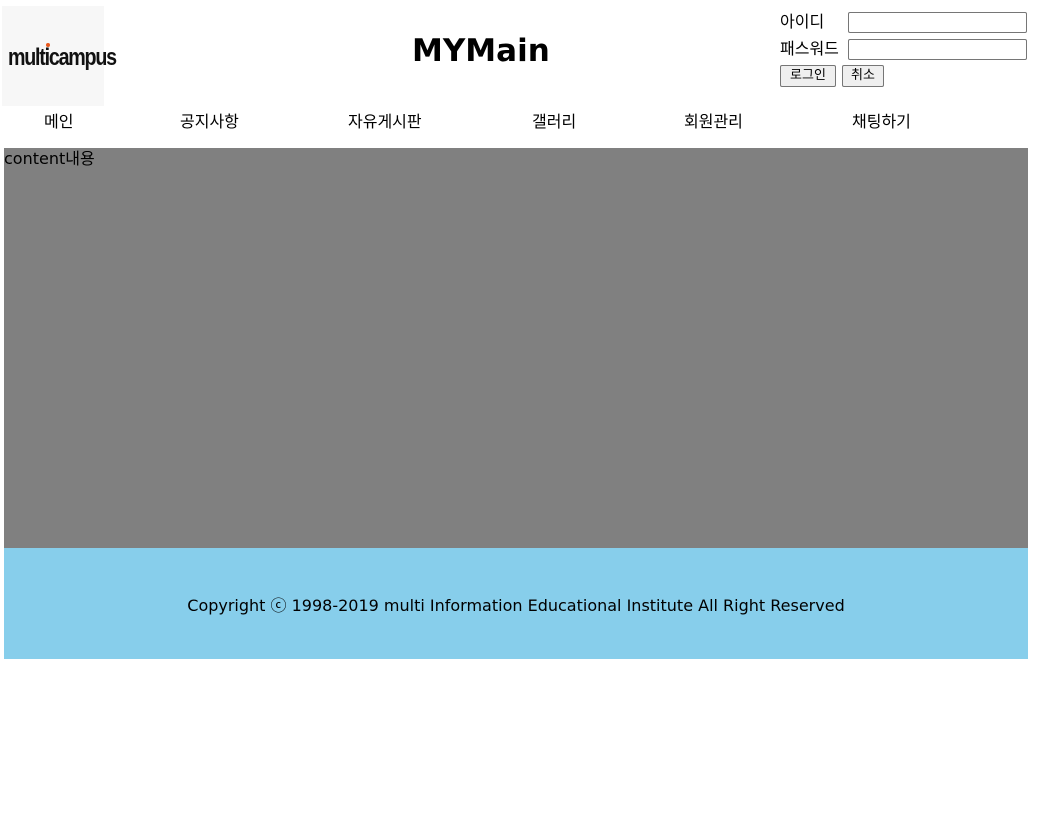 Image resolution: width=1037 pixels, height=832 pixels. I want to click on id-field, so click(937, 22).